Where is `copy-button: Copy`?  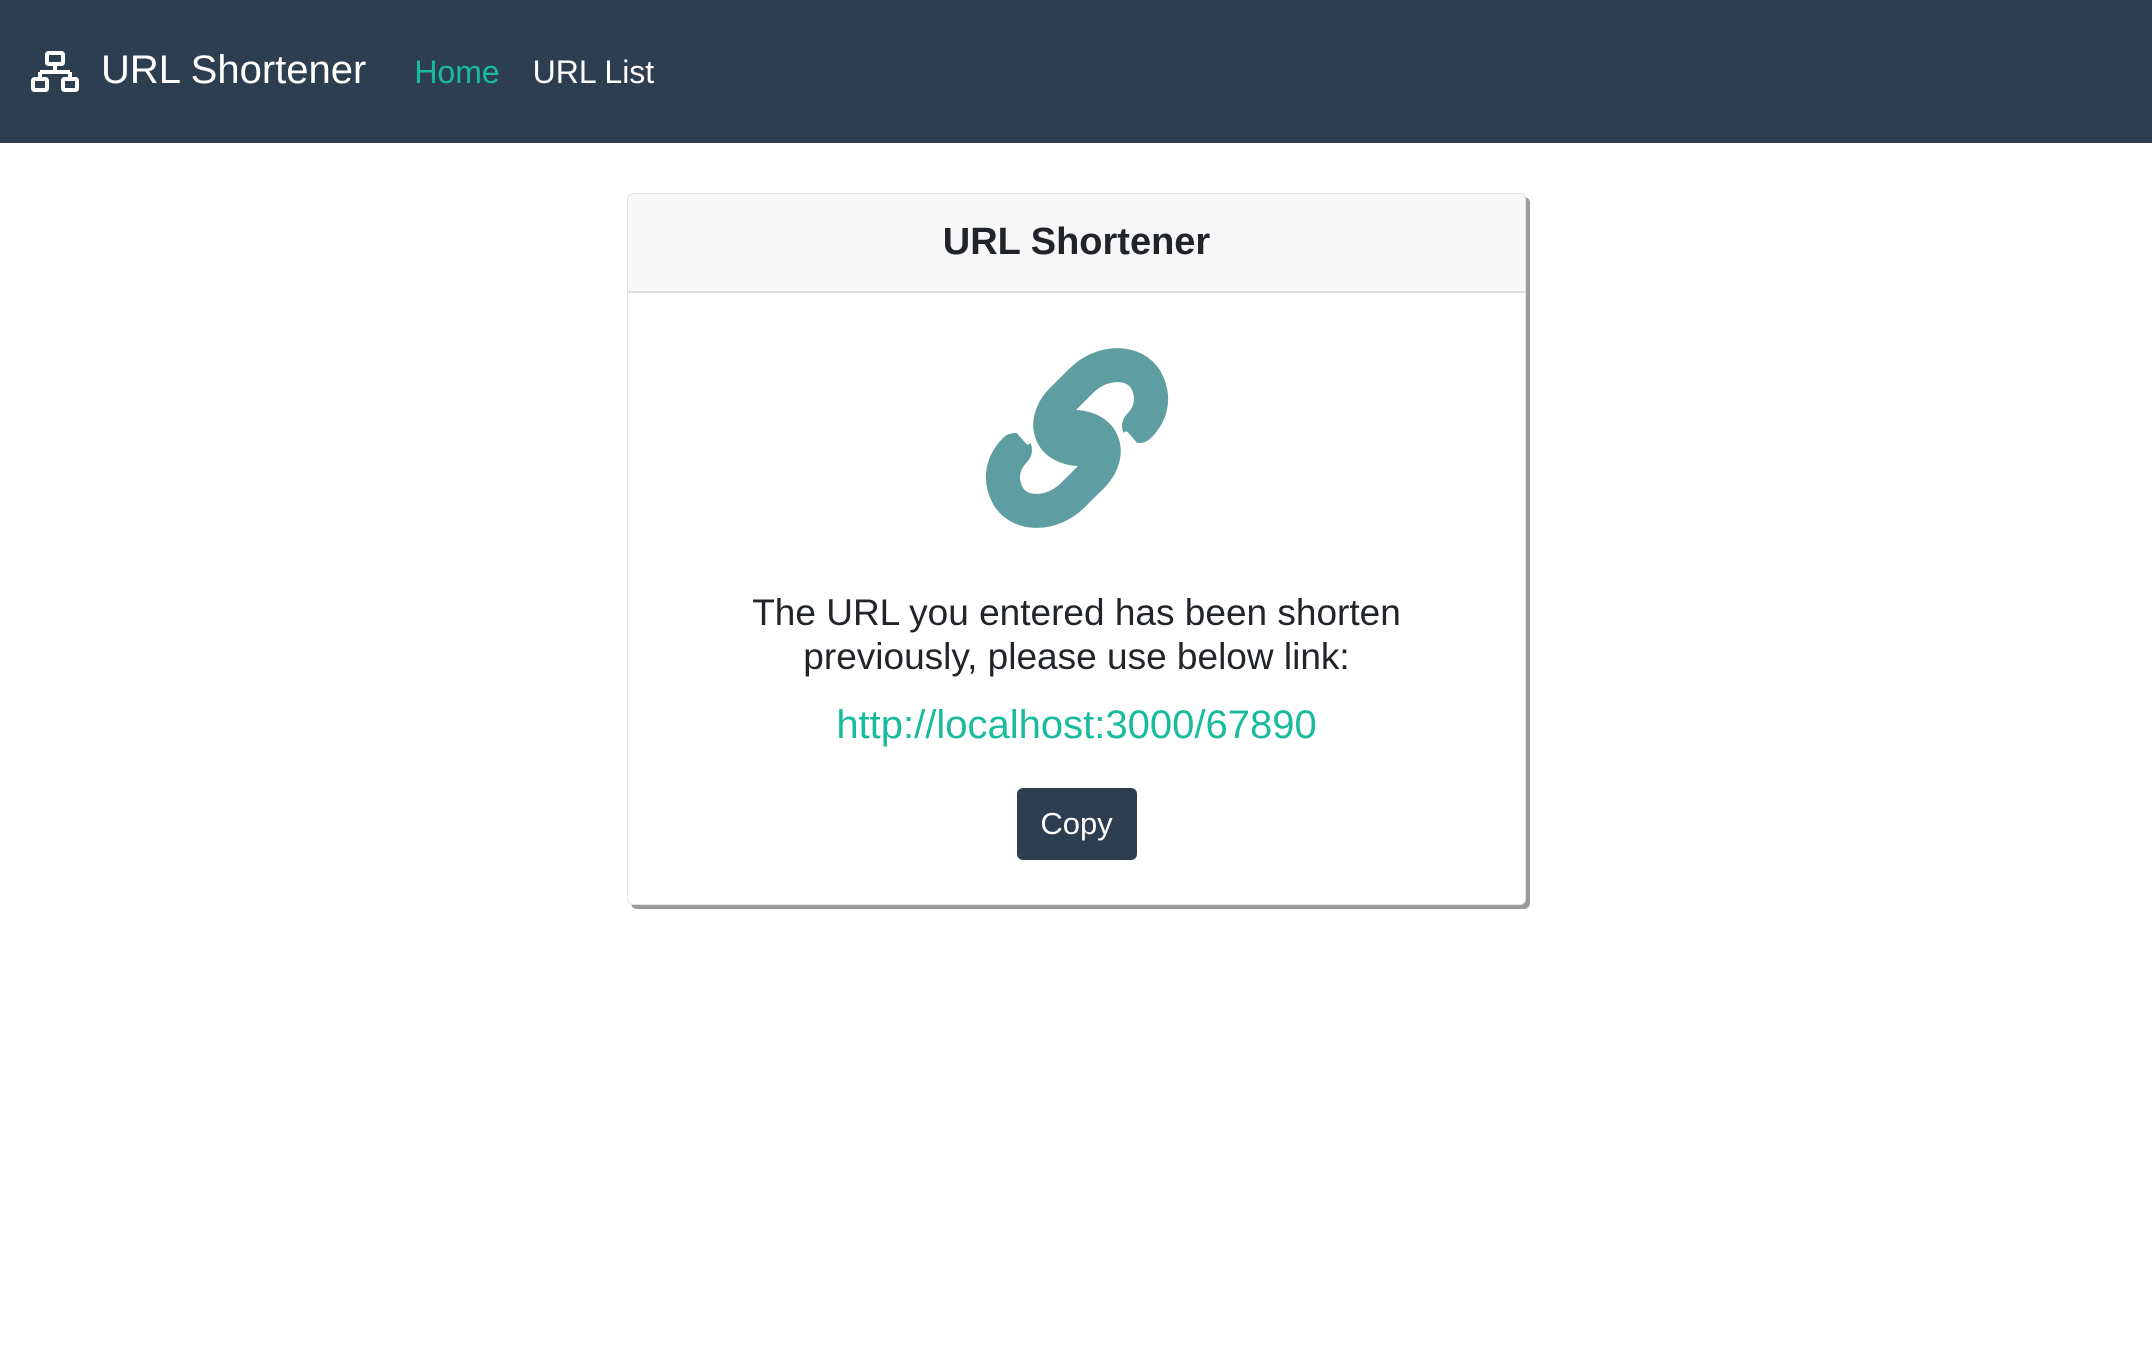
copy-button: Copy is located at coordinates (1076, 824).